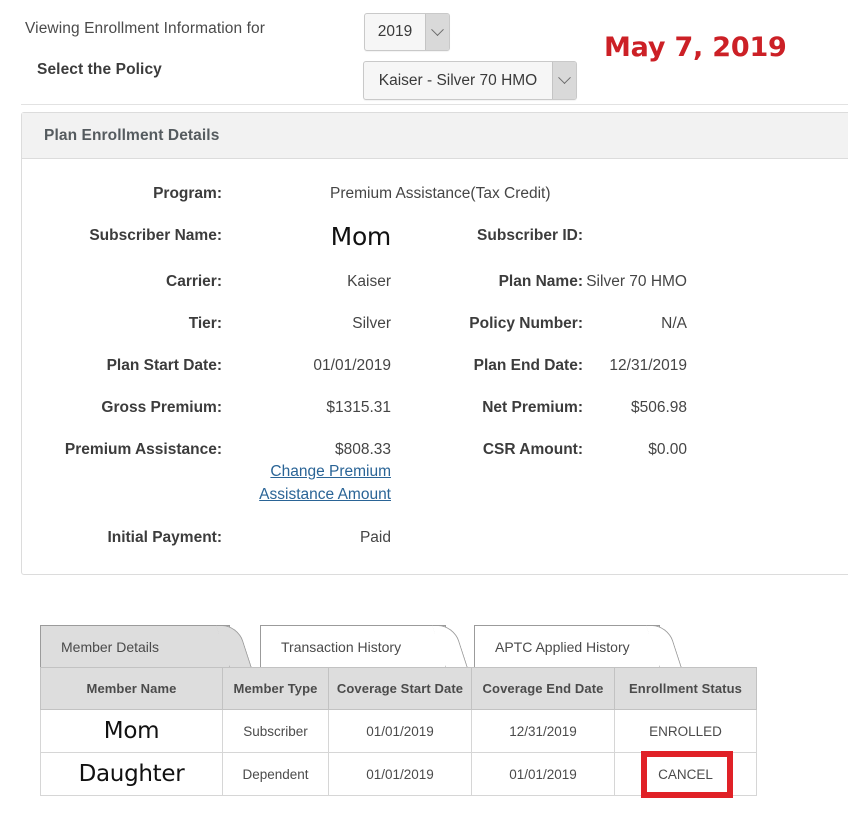 The image size is (848, 815). Describe the element at coordinates (658, 407) in the screenshot. I see `net-premium-value: $506.98` at that location.